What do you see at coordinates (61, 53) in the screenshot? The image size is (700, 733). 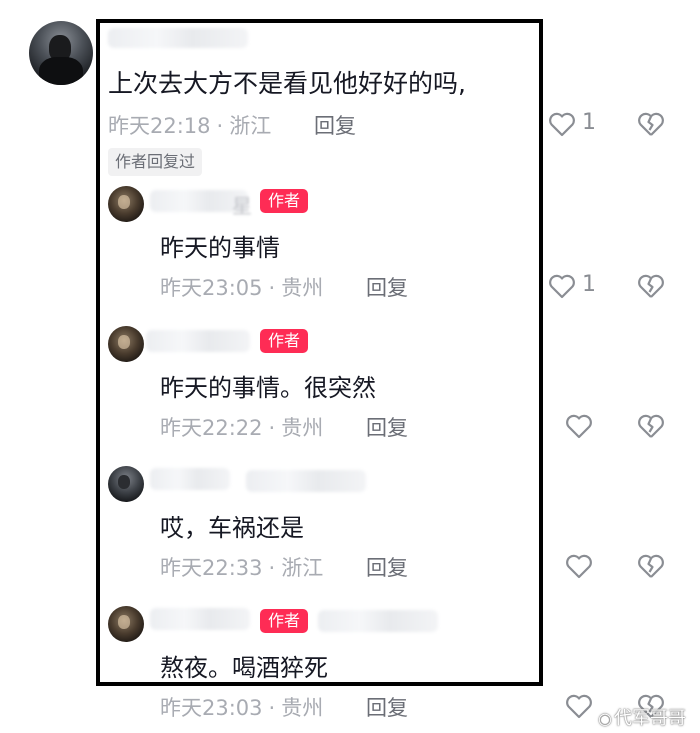 I see `commenter-avatar` at bounding box center [61, 53].